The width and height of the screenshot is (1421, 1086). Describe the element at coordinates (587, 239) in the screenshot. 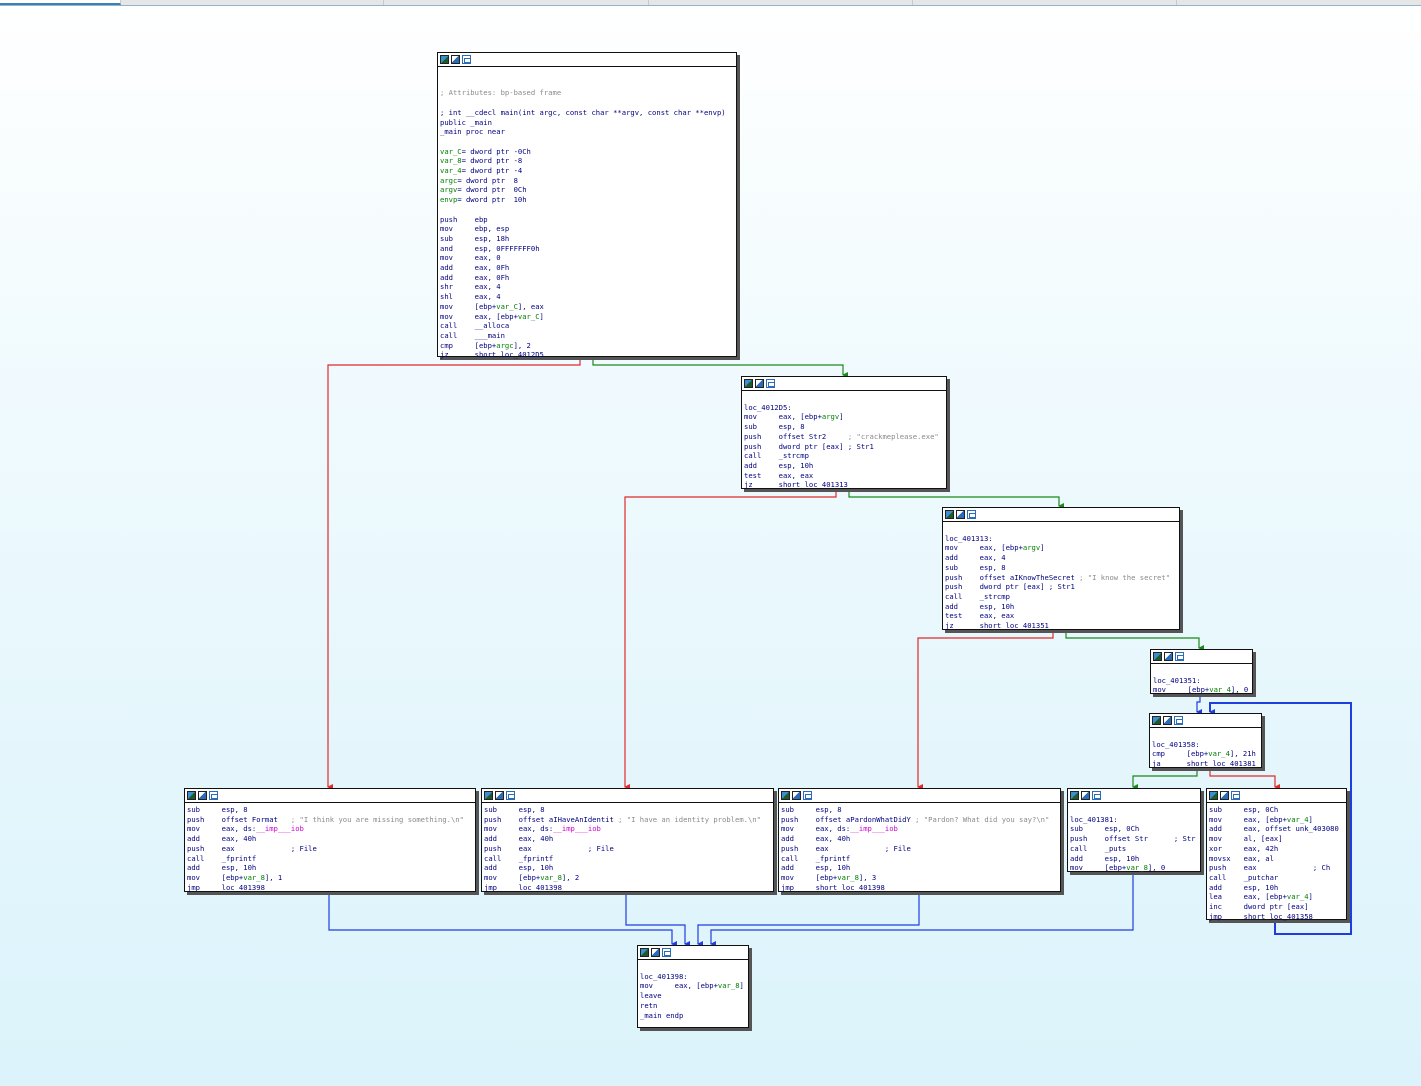

I see `code-line: sub esp, 18h` at that location.